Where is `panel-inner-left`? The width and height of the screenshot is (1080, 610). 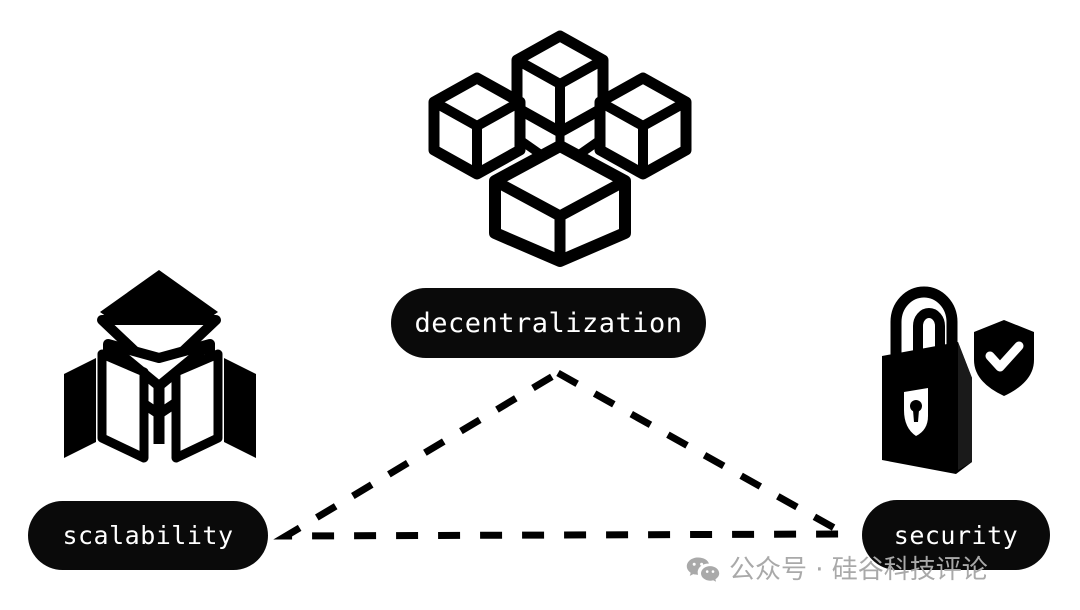 panel-inner-left is located at coordinates (123, 406).